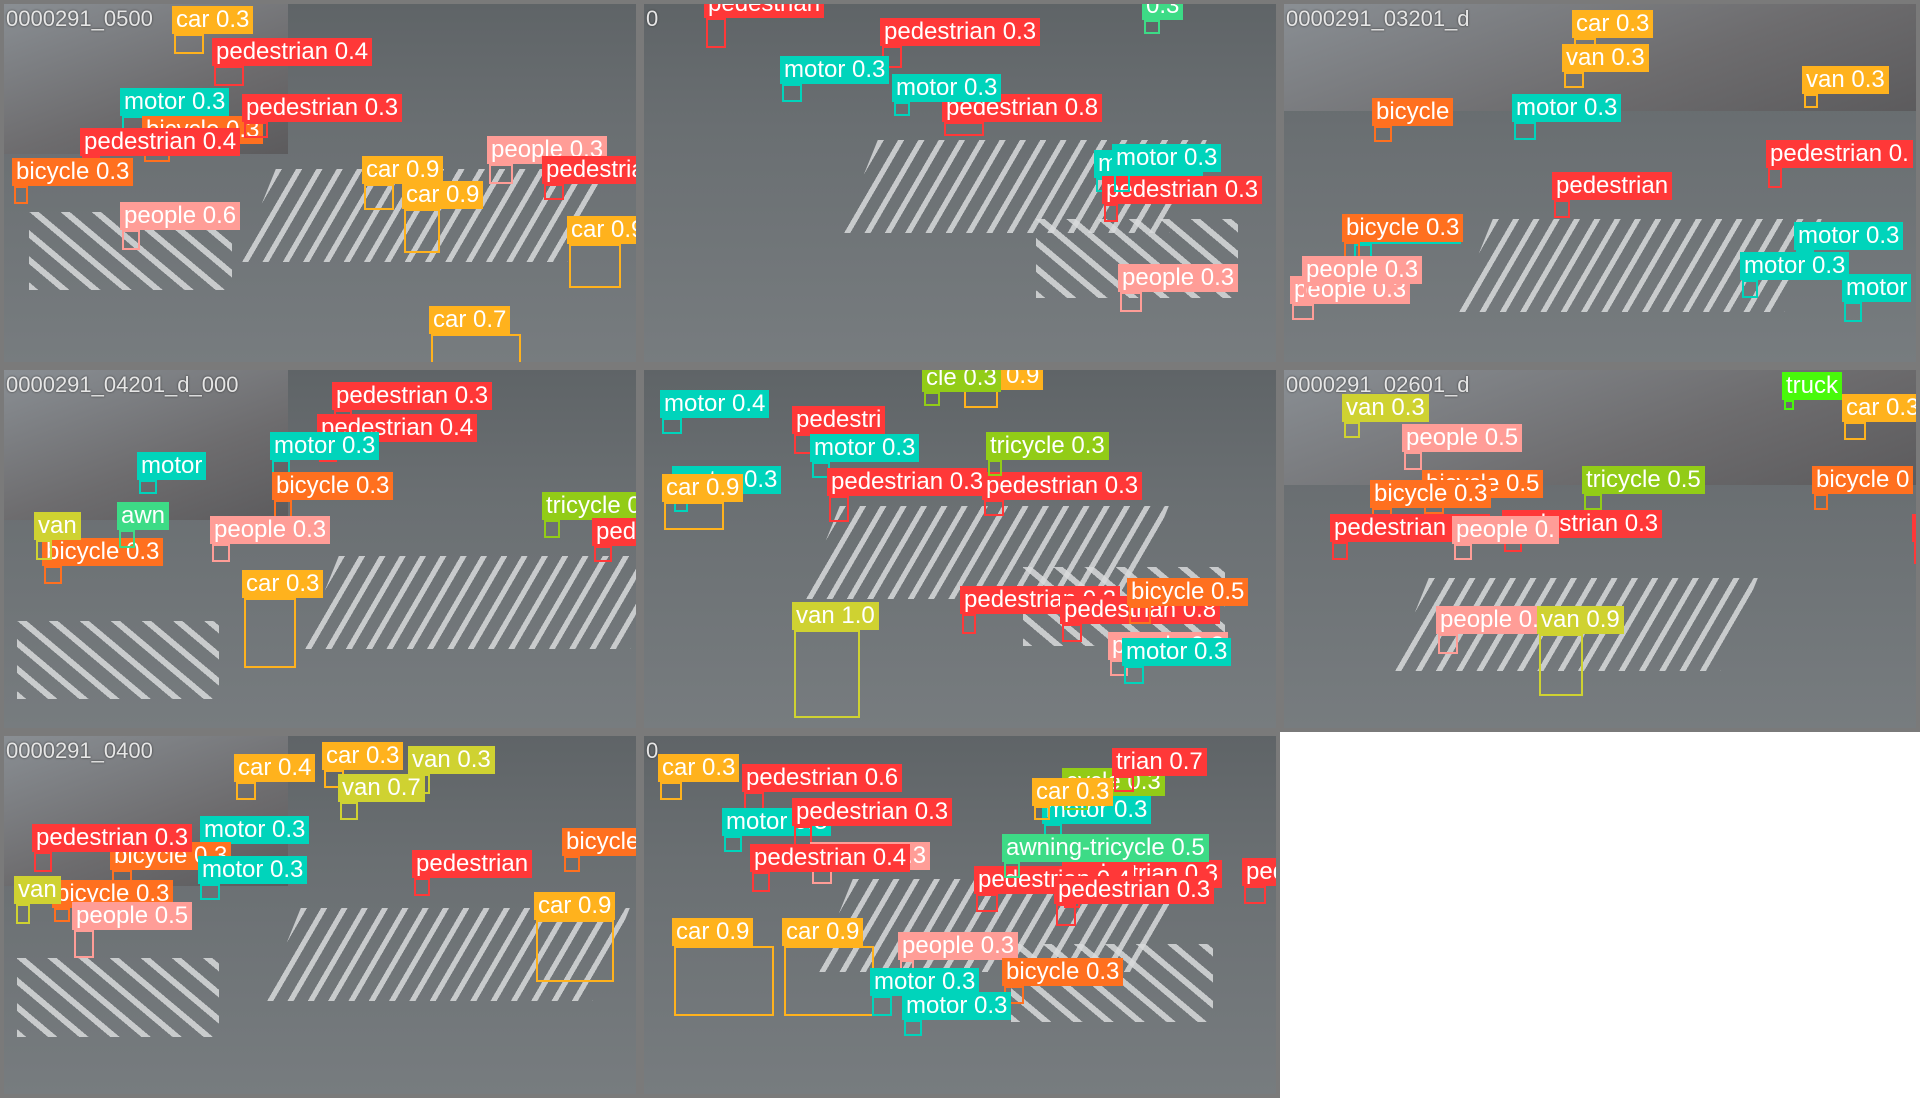 The height and width of the screenshot is (1098, 1920). I want to click on detection-label: awn, so click(143, 516).